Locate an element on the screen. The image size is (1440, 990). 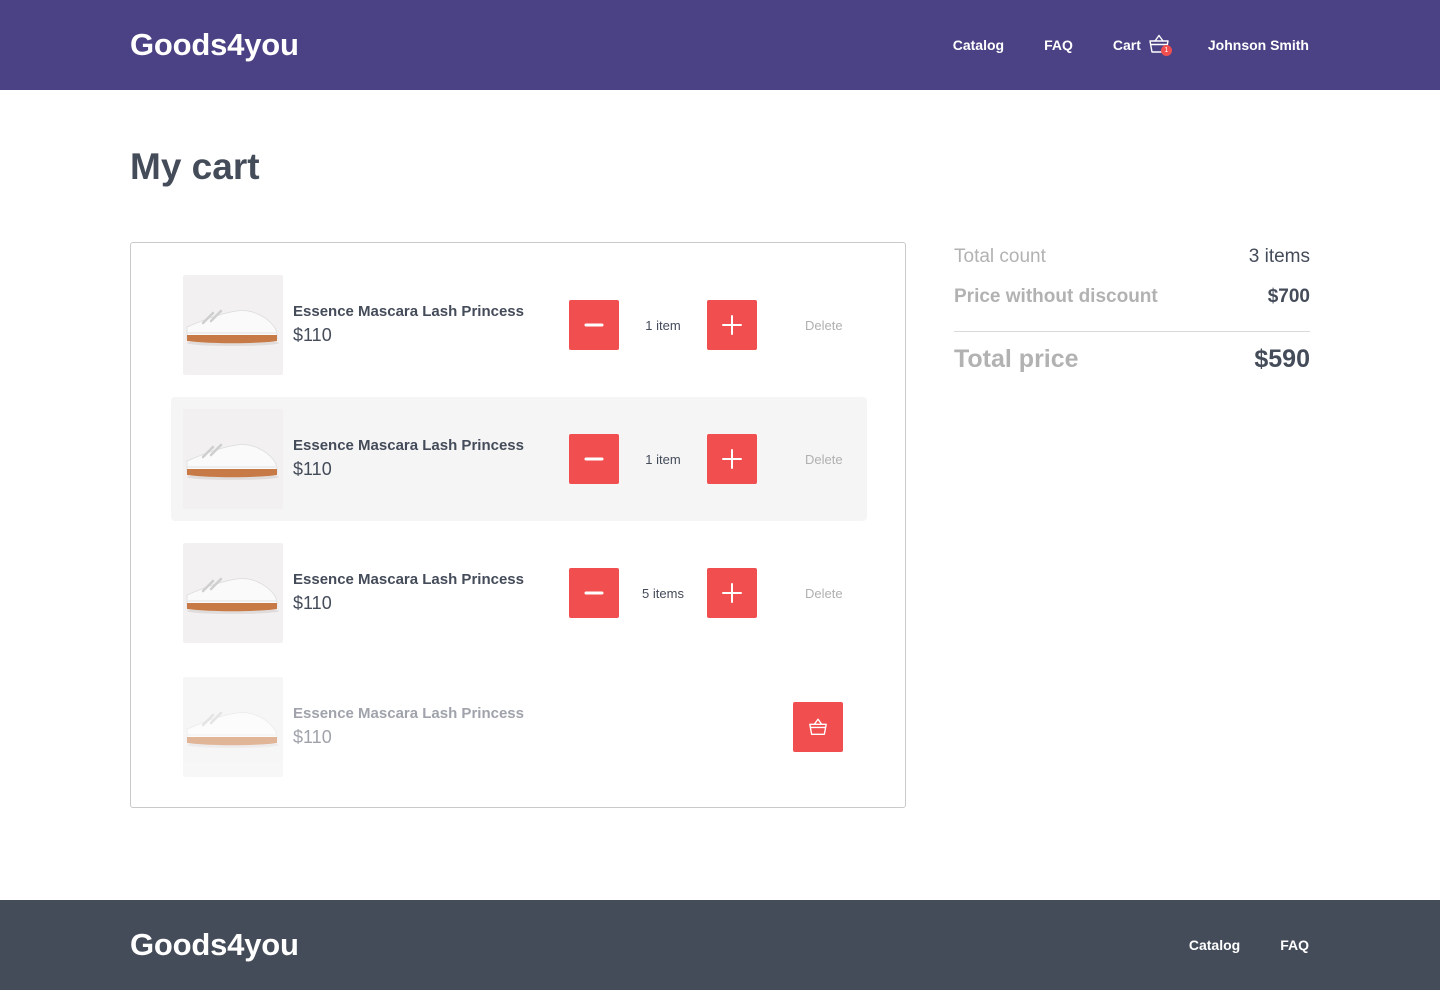
cart-item-removed: Essence Mascara Lash Princess $110 is located at coordinates (519, 727).